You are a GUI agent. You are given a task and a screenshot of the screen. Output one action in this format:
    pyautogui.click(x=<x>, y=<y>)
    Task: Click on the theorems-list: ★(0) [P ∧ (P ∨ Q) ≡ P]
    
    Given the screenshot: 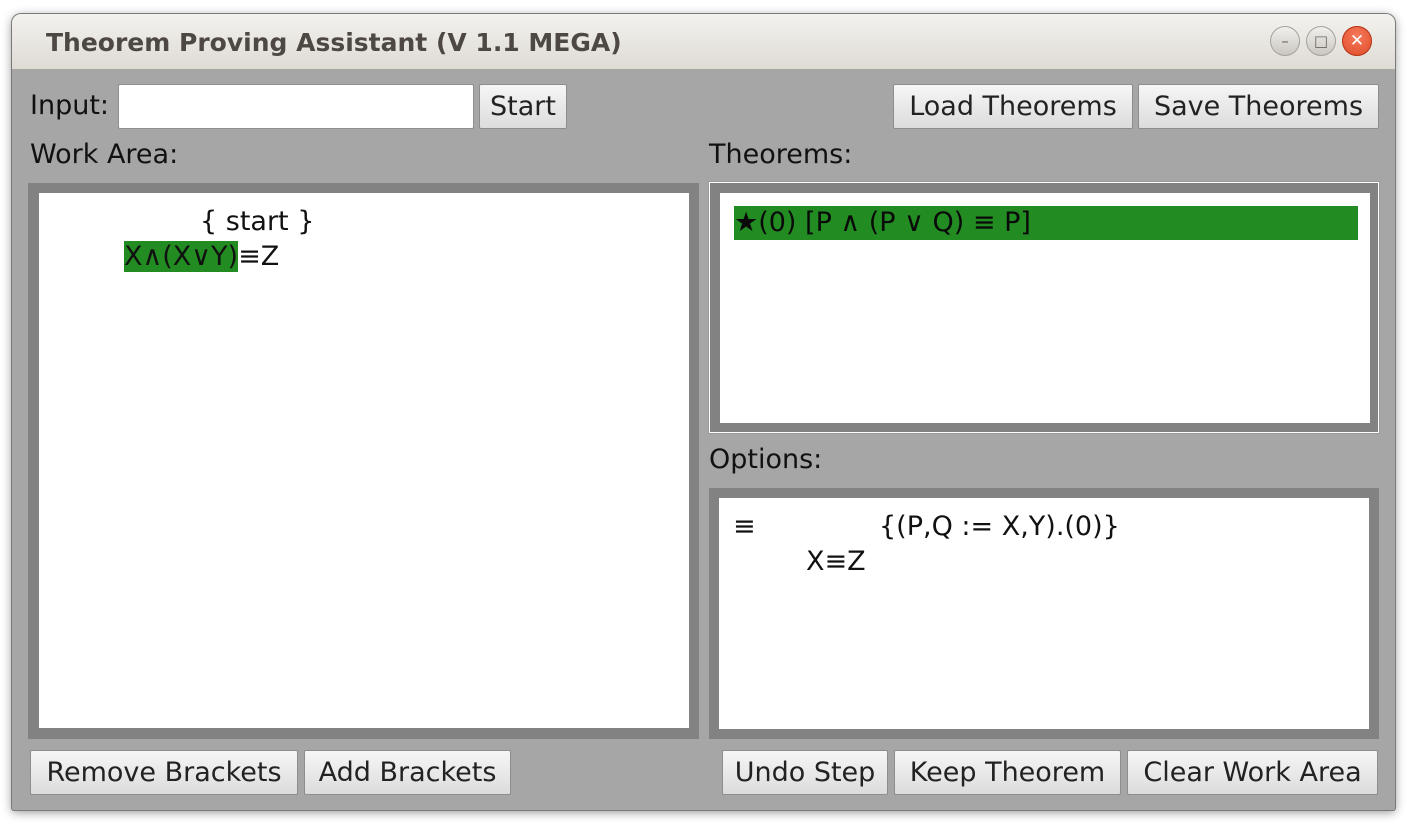 What is the action you would take?
    pyautogui.click(x=1045, y=308)
    